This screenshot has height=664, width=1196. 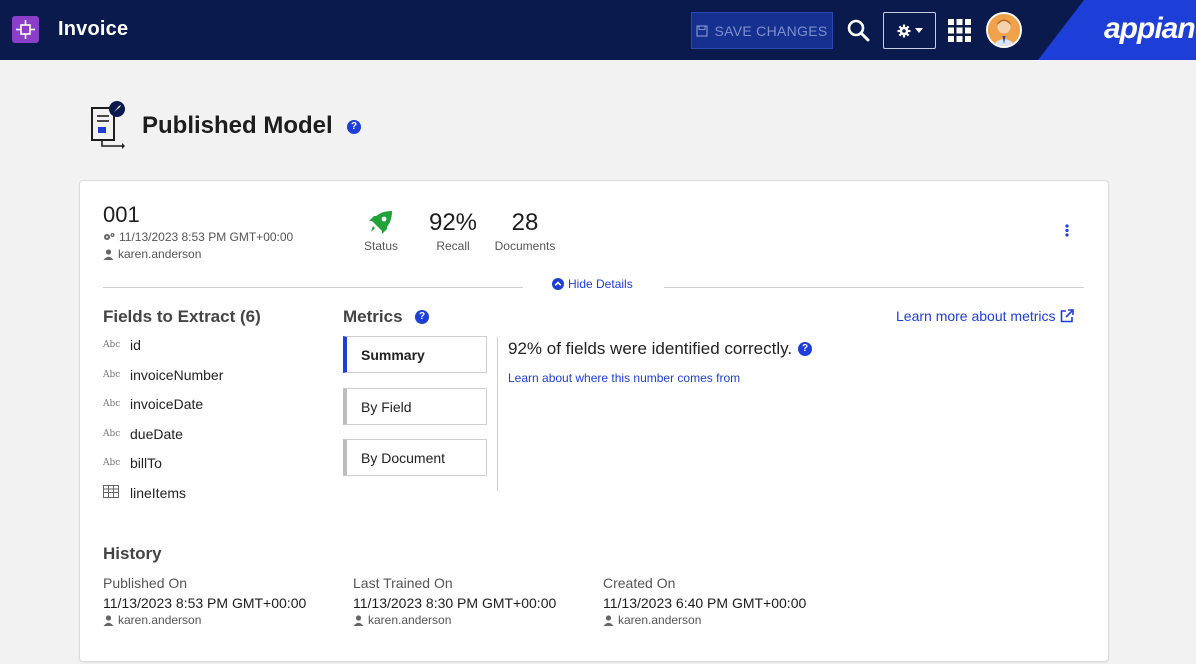 I want to click on fields-heading: Fields to Extract (6), so click(x=182, y=316).